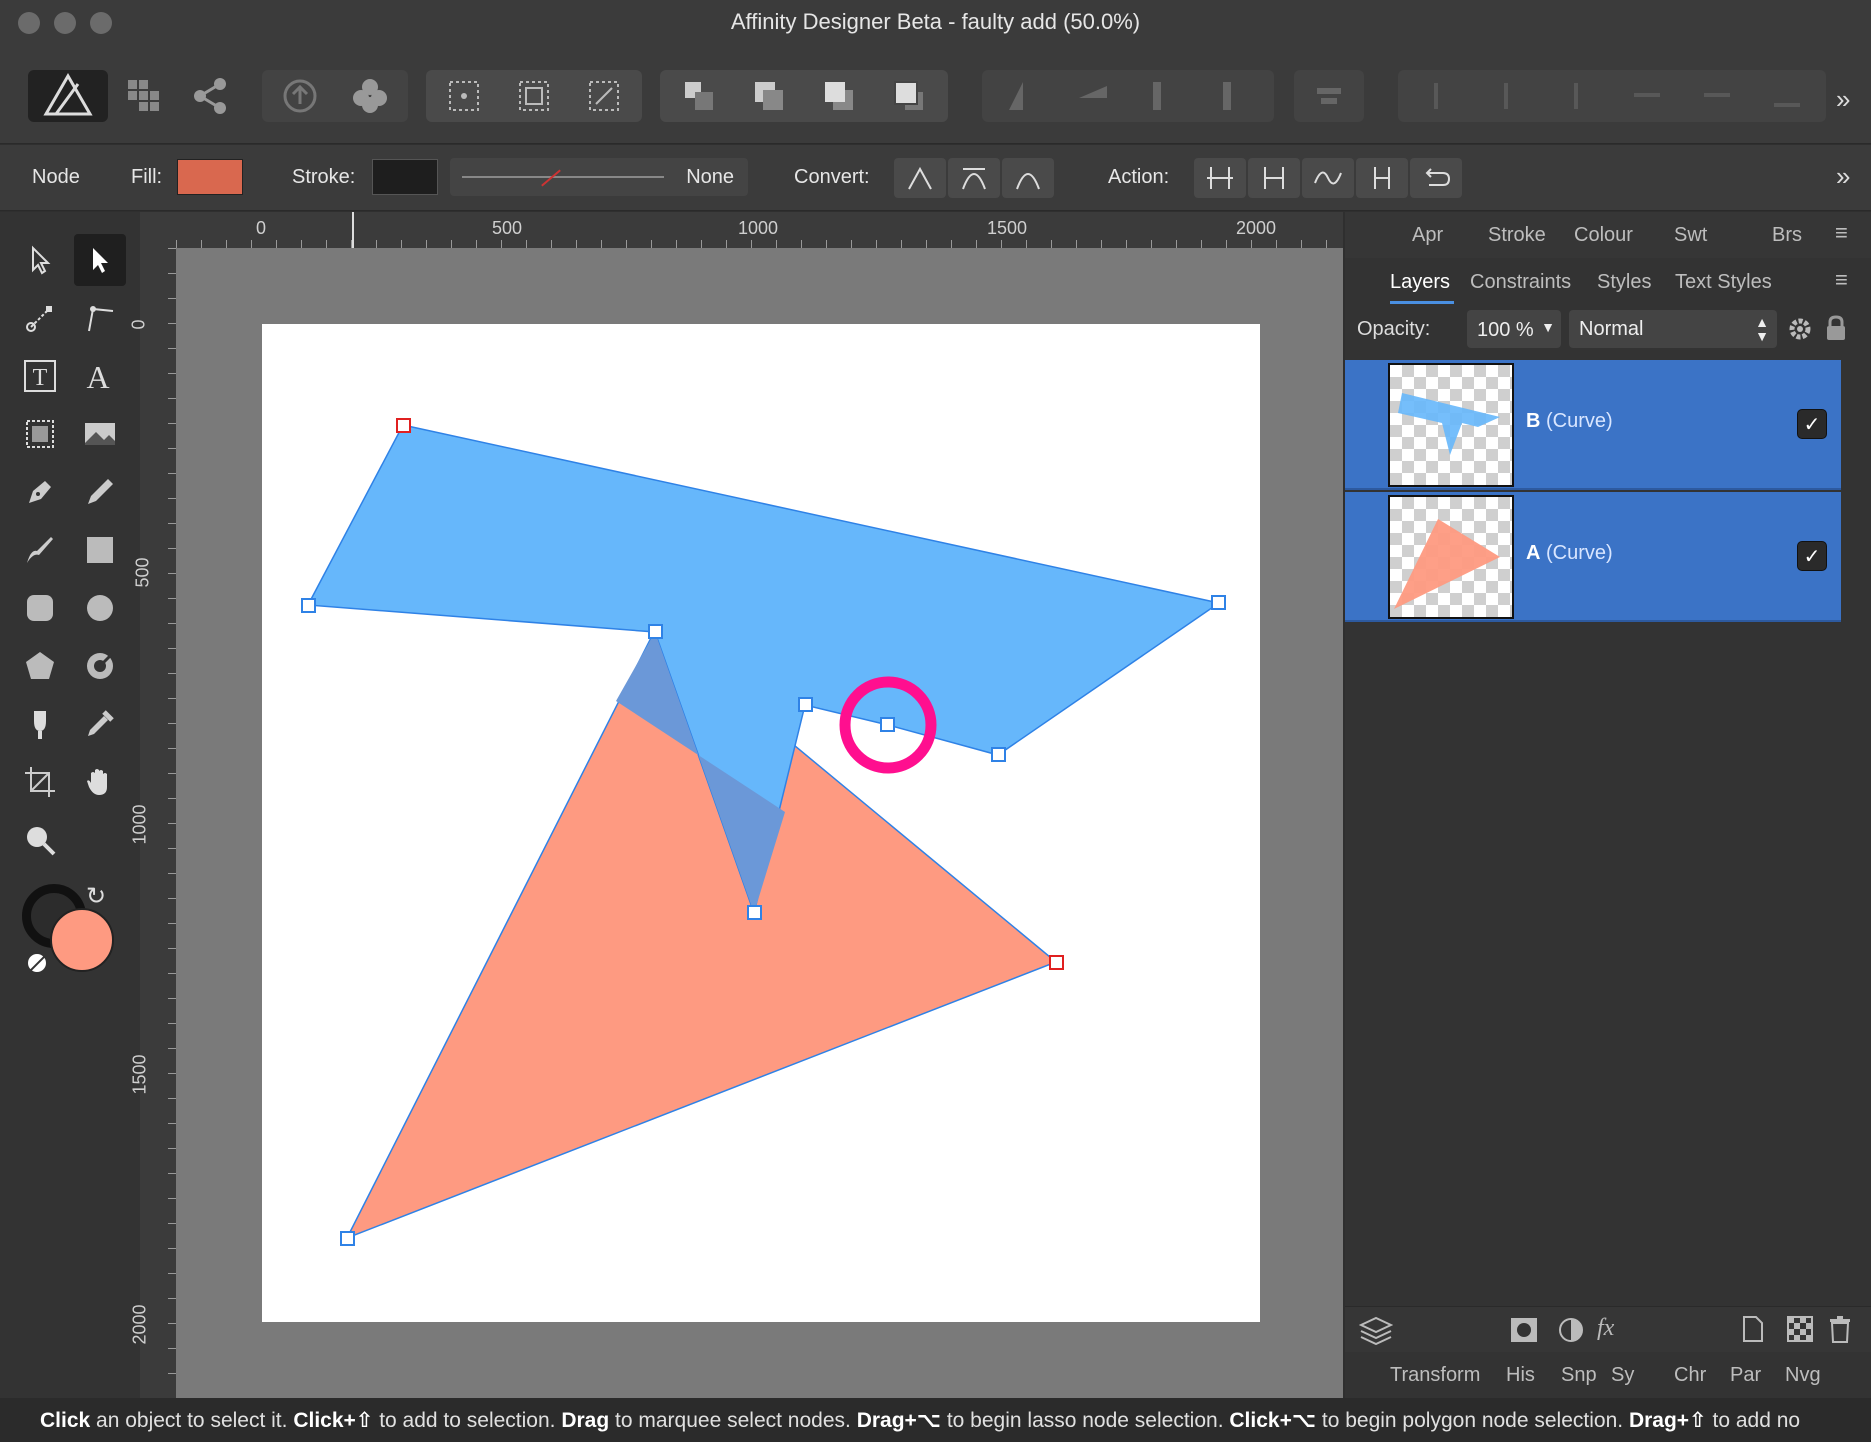  I want to click on node-handle-selected, so click(887, 724).